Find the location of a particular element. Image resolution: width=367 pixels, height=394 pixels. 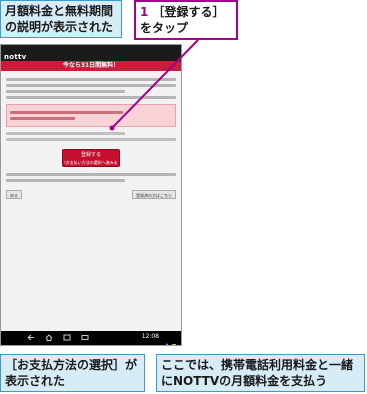

callout-payment-text: ［お支払方法の選択］が表示された is located at coordinates (71, 373).